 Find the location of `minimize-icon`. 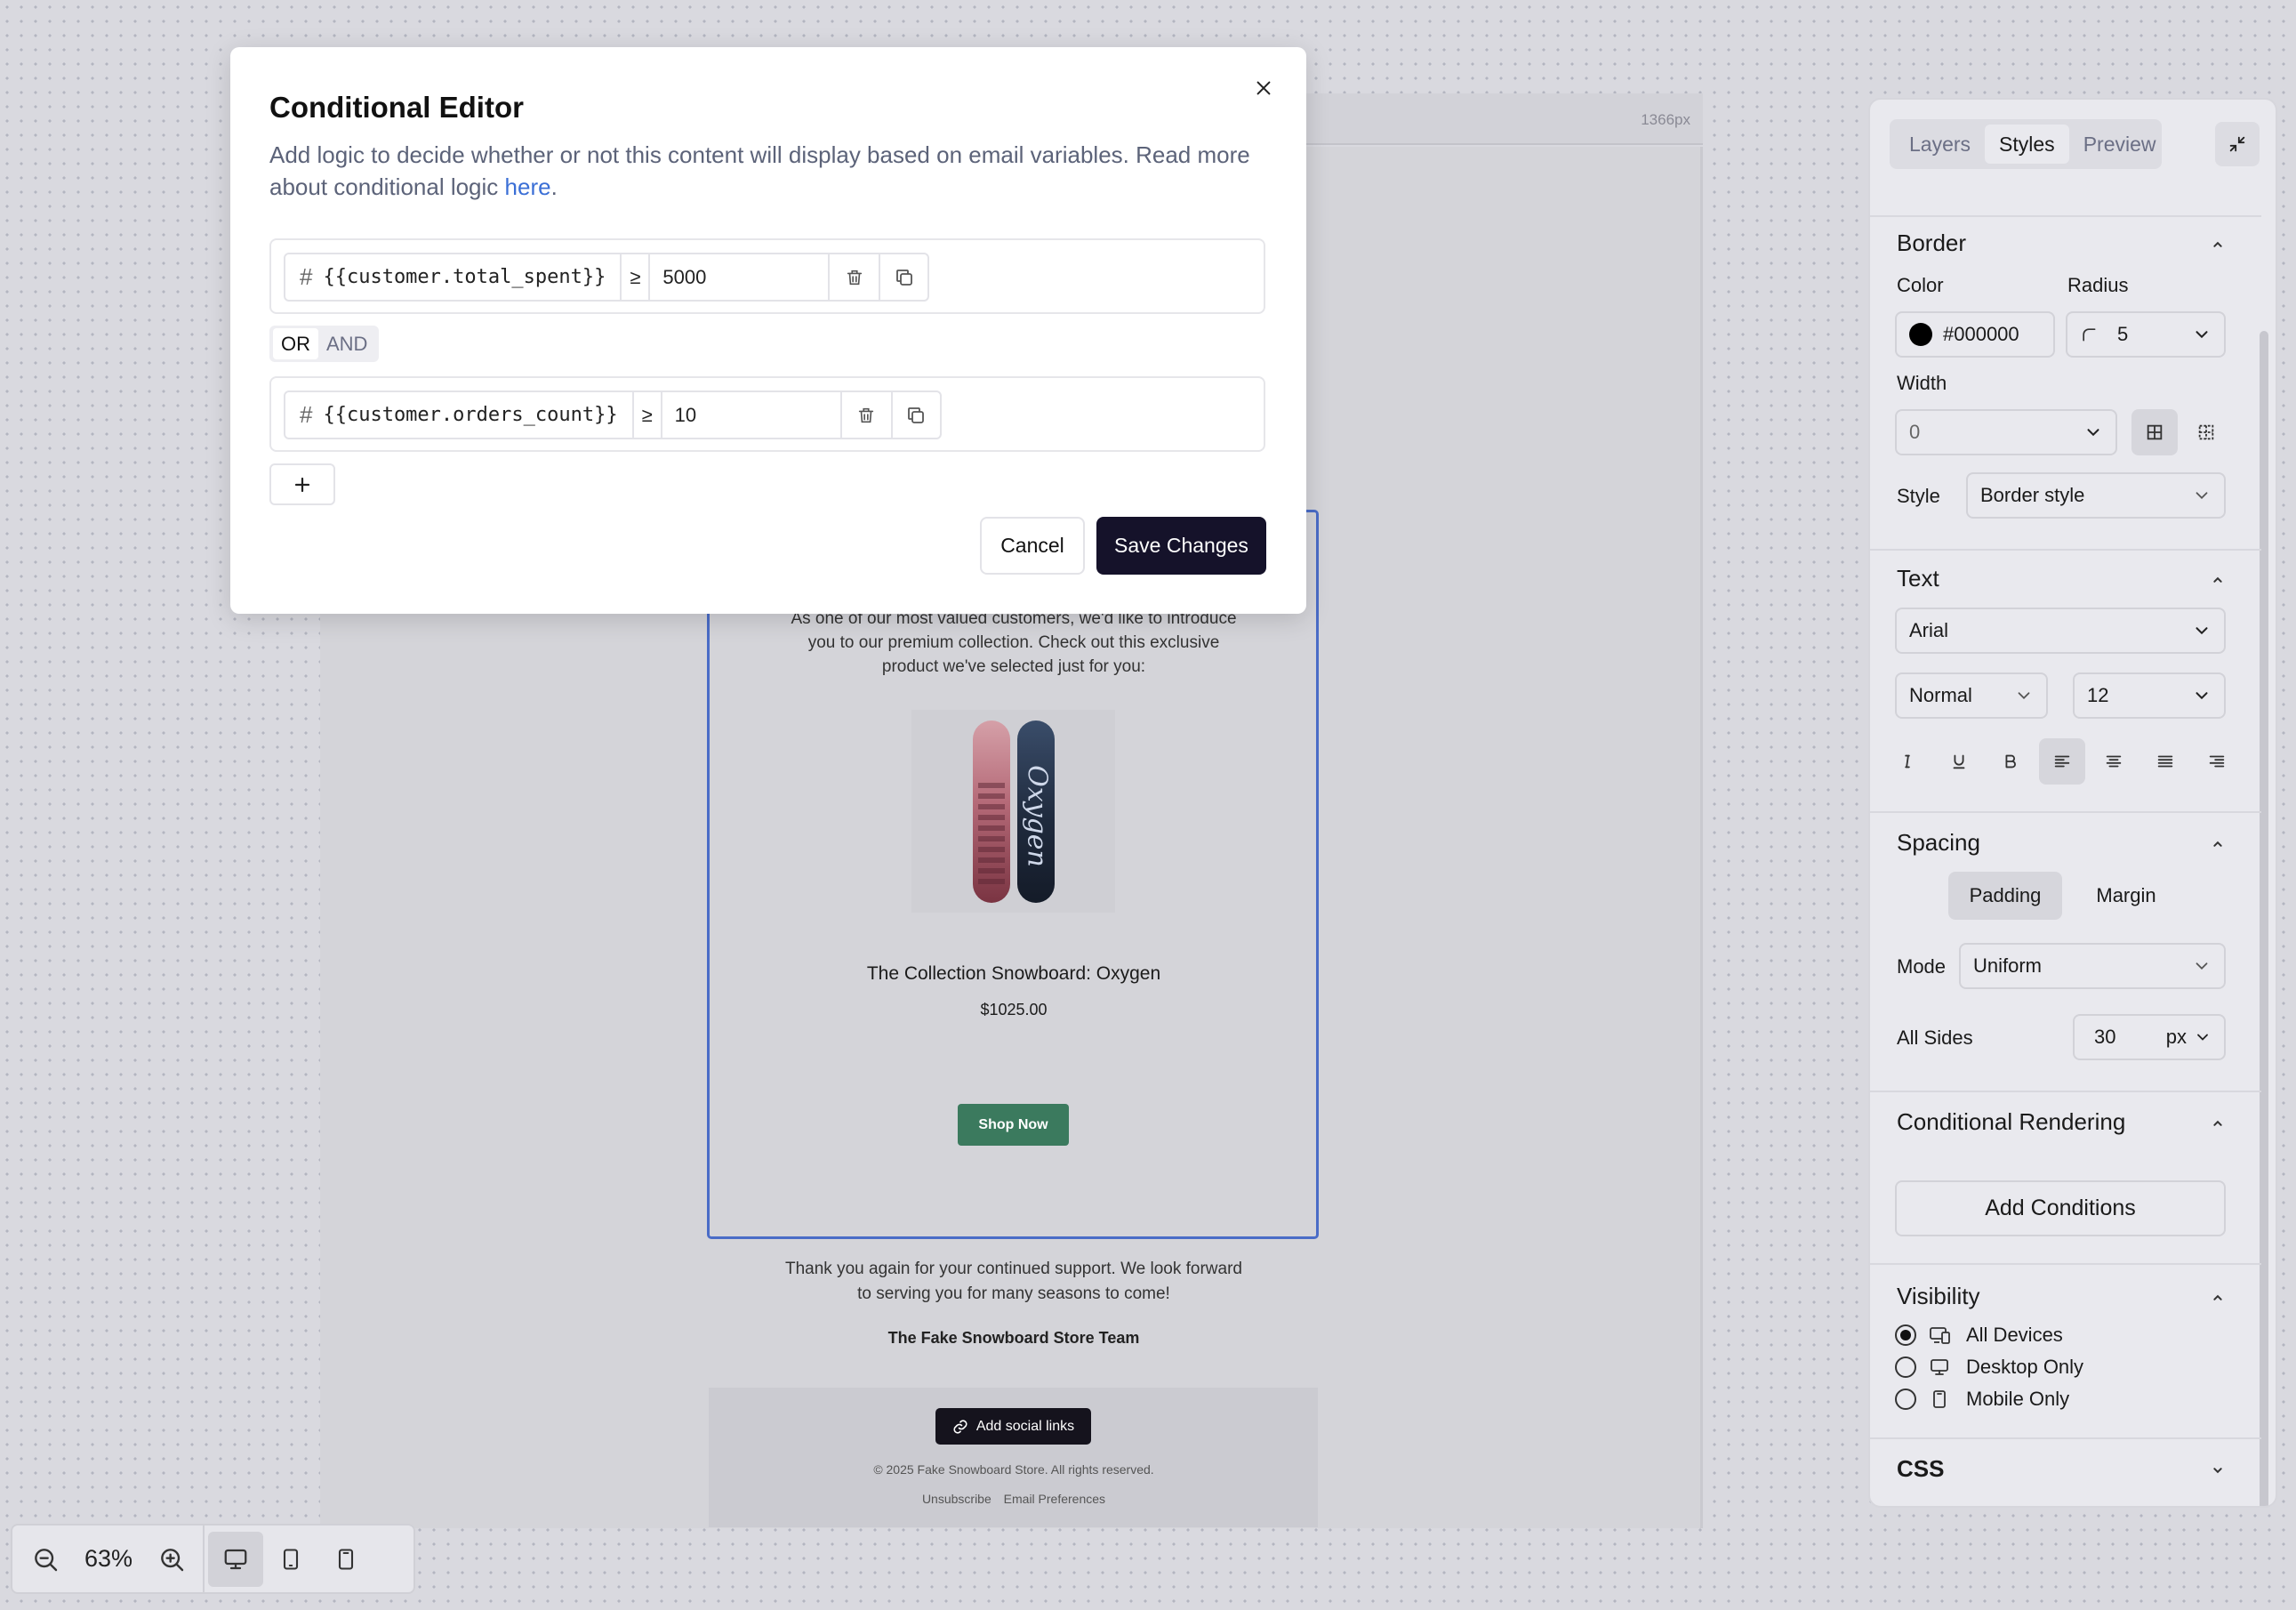

minimize-icon is located at coordinates (2237, 144).